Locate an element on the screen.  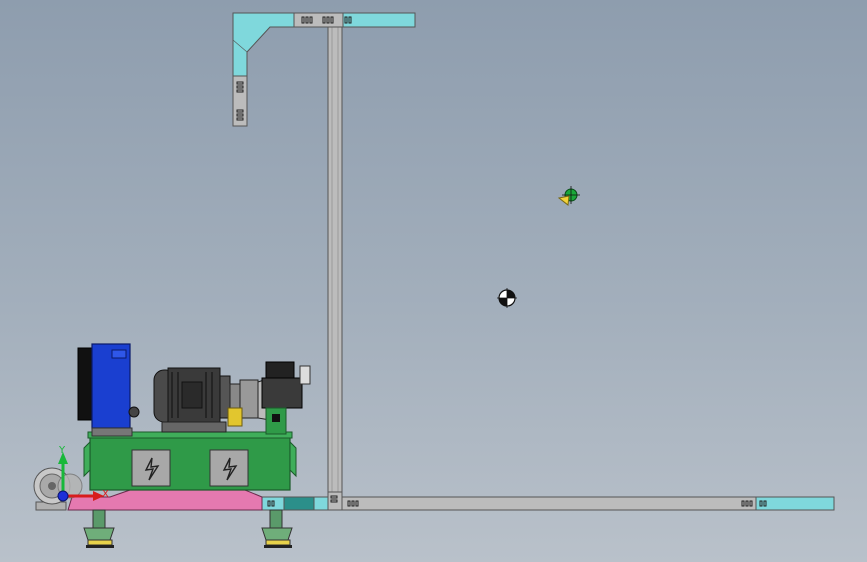
center-of-mass-icon is located at coordinates (507, 298).